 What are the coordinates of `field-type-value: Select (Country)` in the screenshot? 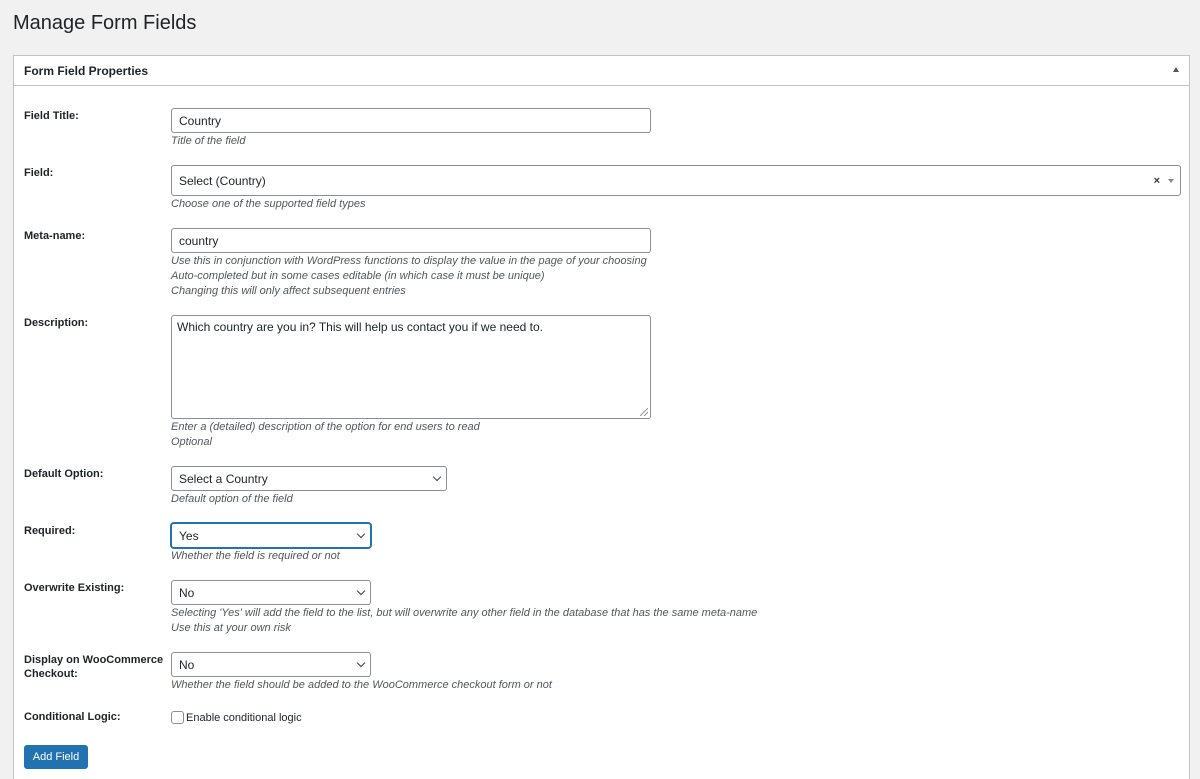 It's located at (222, 180).